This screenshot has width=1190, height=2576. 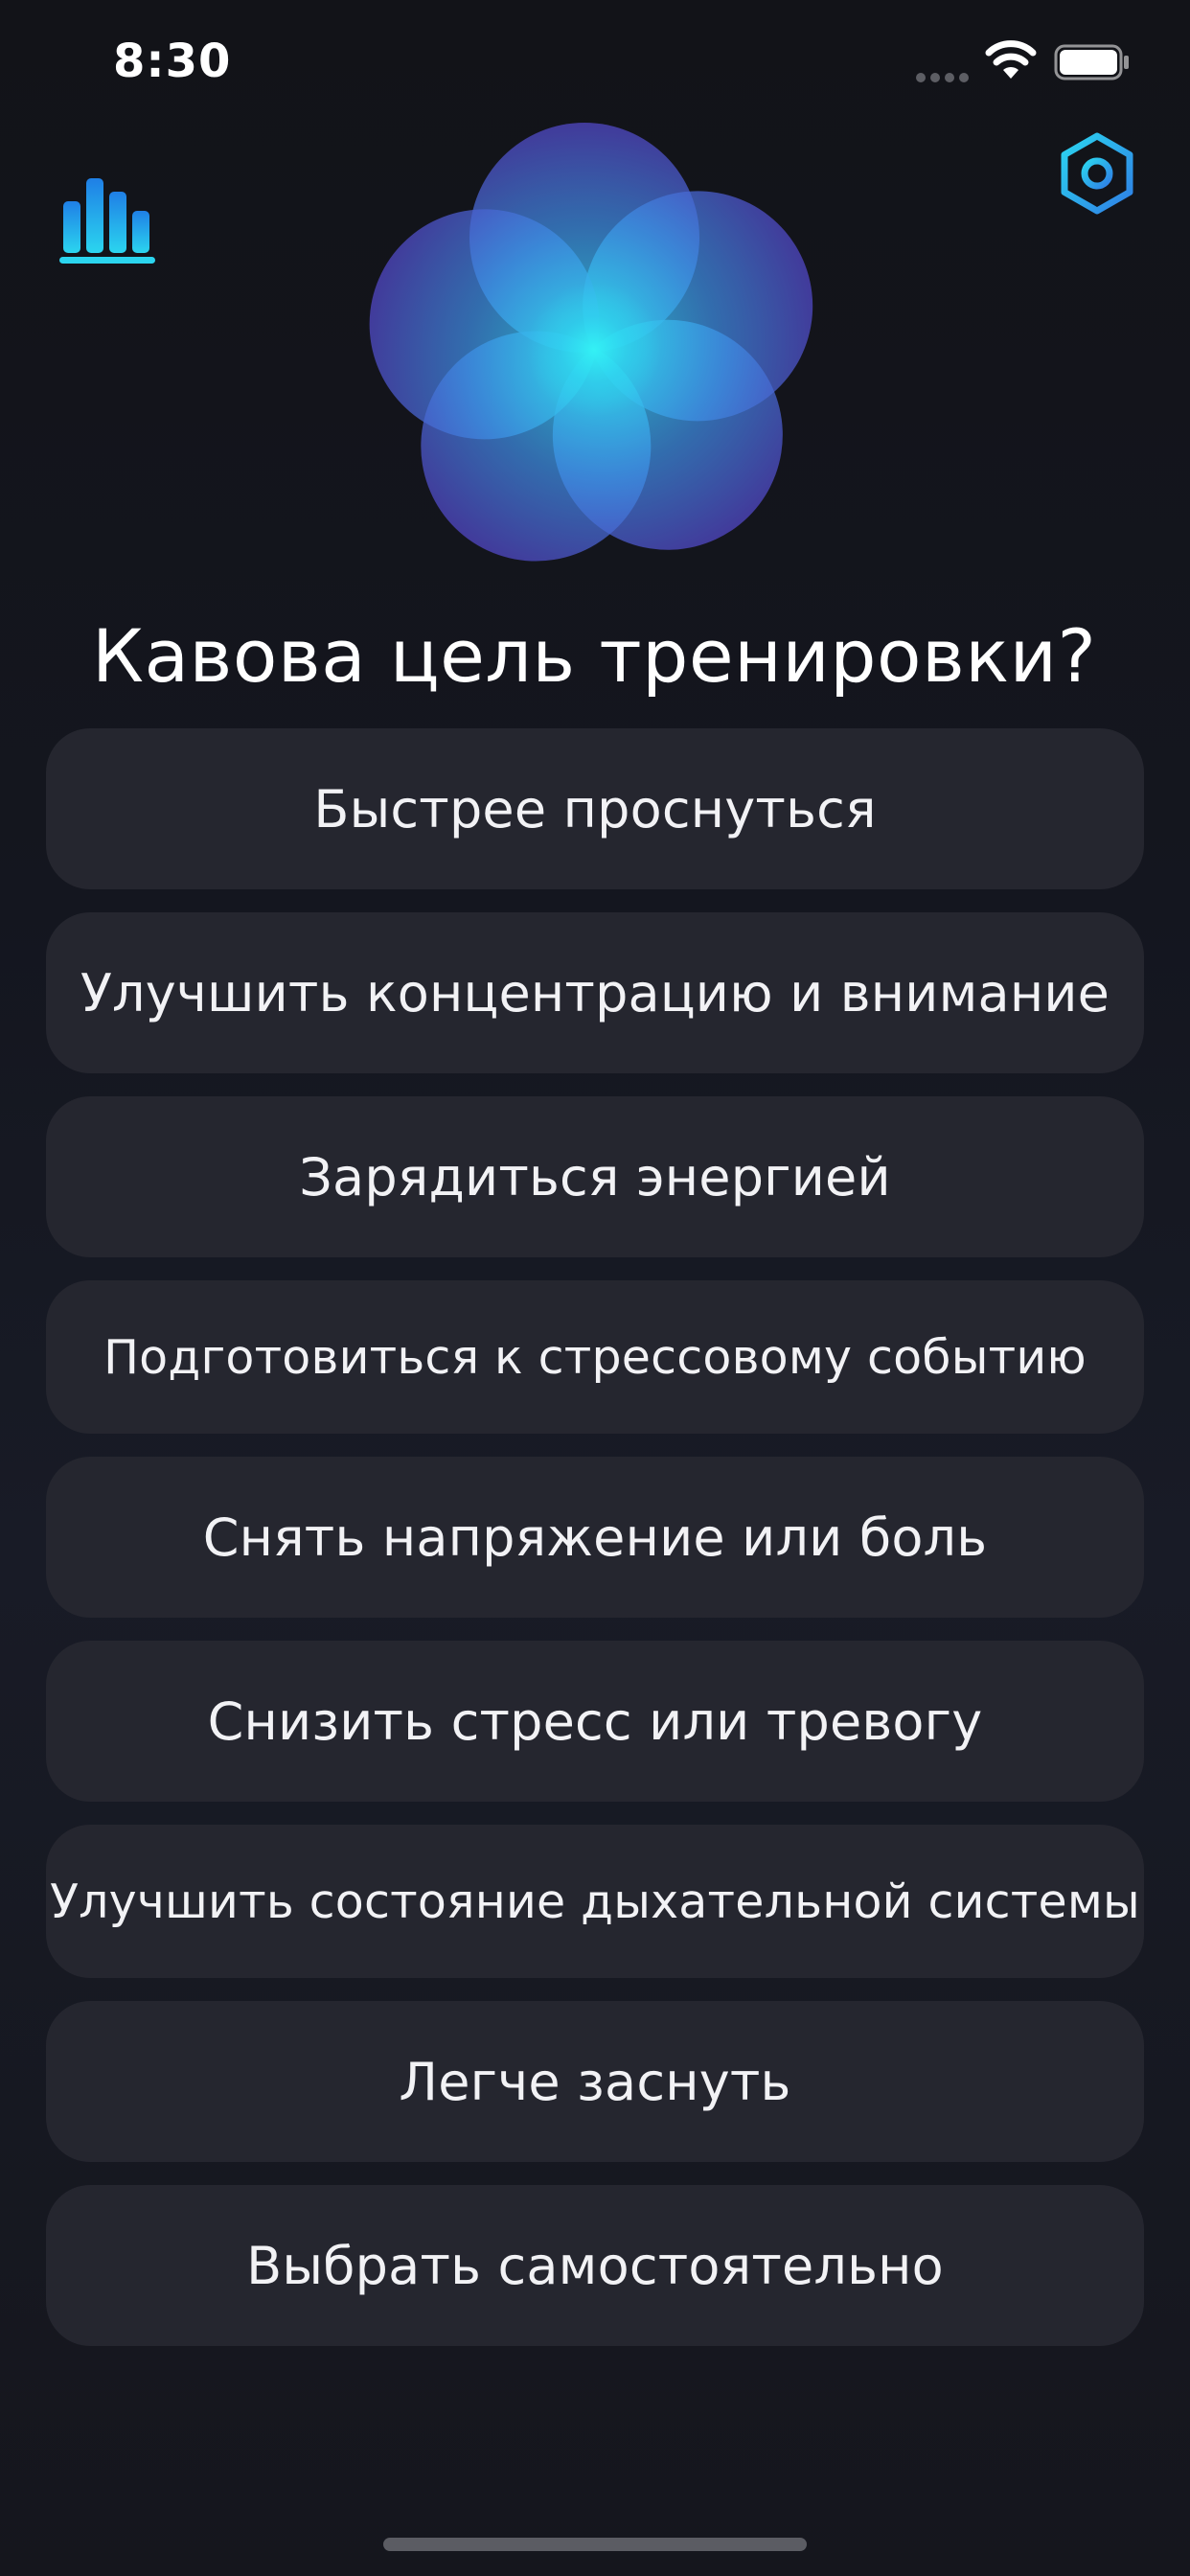 What do you see at coordinates (1011, 59) in the screenshot?
I see `wifi-icon` at bounding box center [1011, 59].